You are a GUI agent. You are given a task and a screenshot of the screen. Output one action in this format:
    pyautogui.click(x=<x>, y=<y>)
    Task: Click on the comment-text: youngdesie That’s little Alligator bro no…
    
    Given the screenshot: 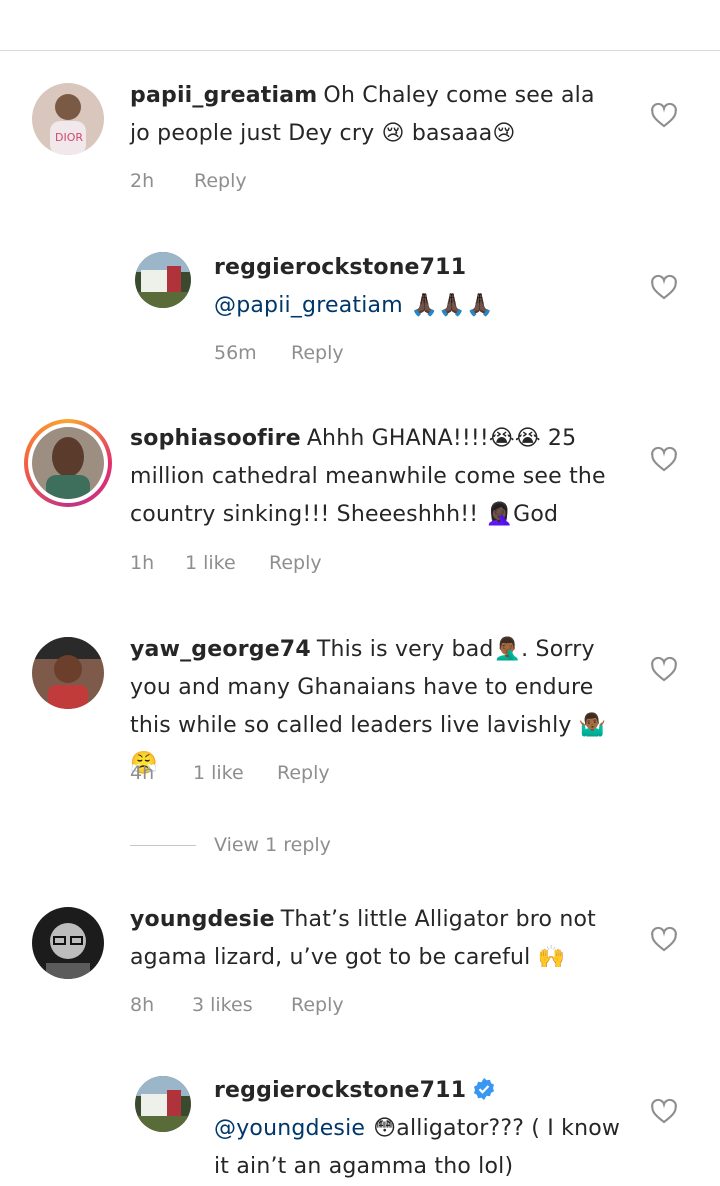 What is the action you would take?
    pyautogui.click(x=365, y=939)
    